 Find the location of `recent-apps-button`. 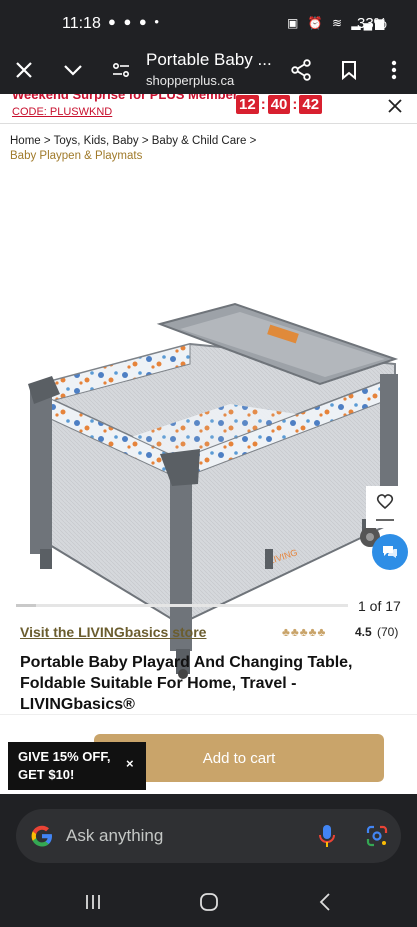

recent-apps-button is located at coordinates (93, 902).